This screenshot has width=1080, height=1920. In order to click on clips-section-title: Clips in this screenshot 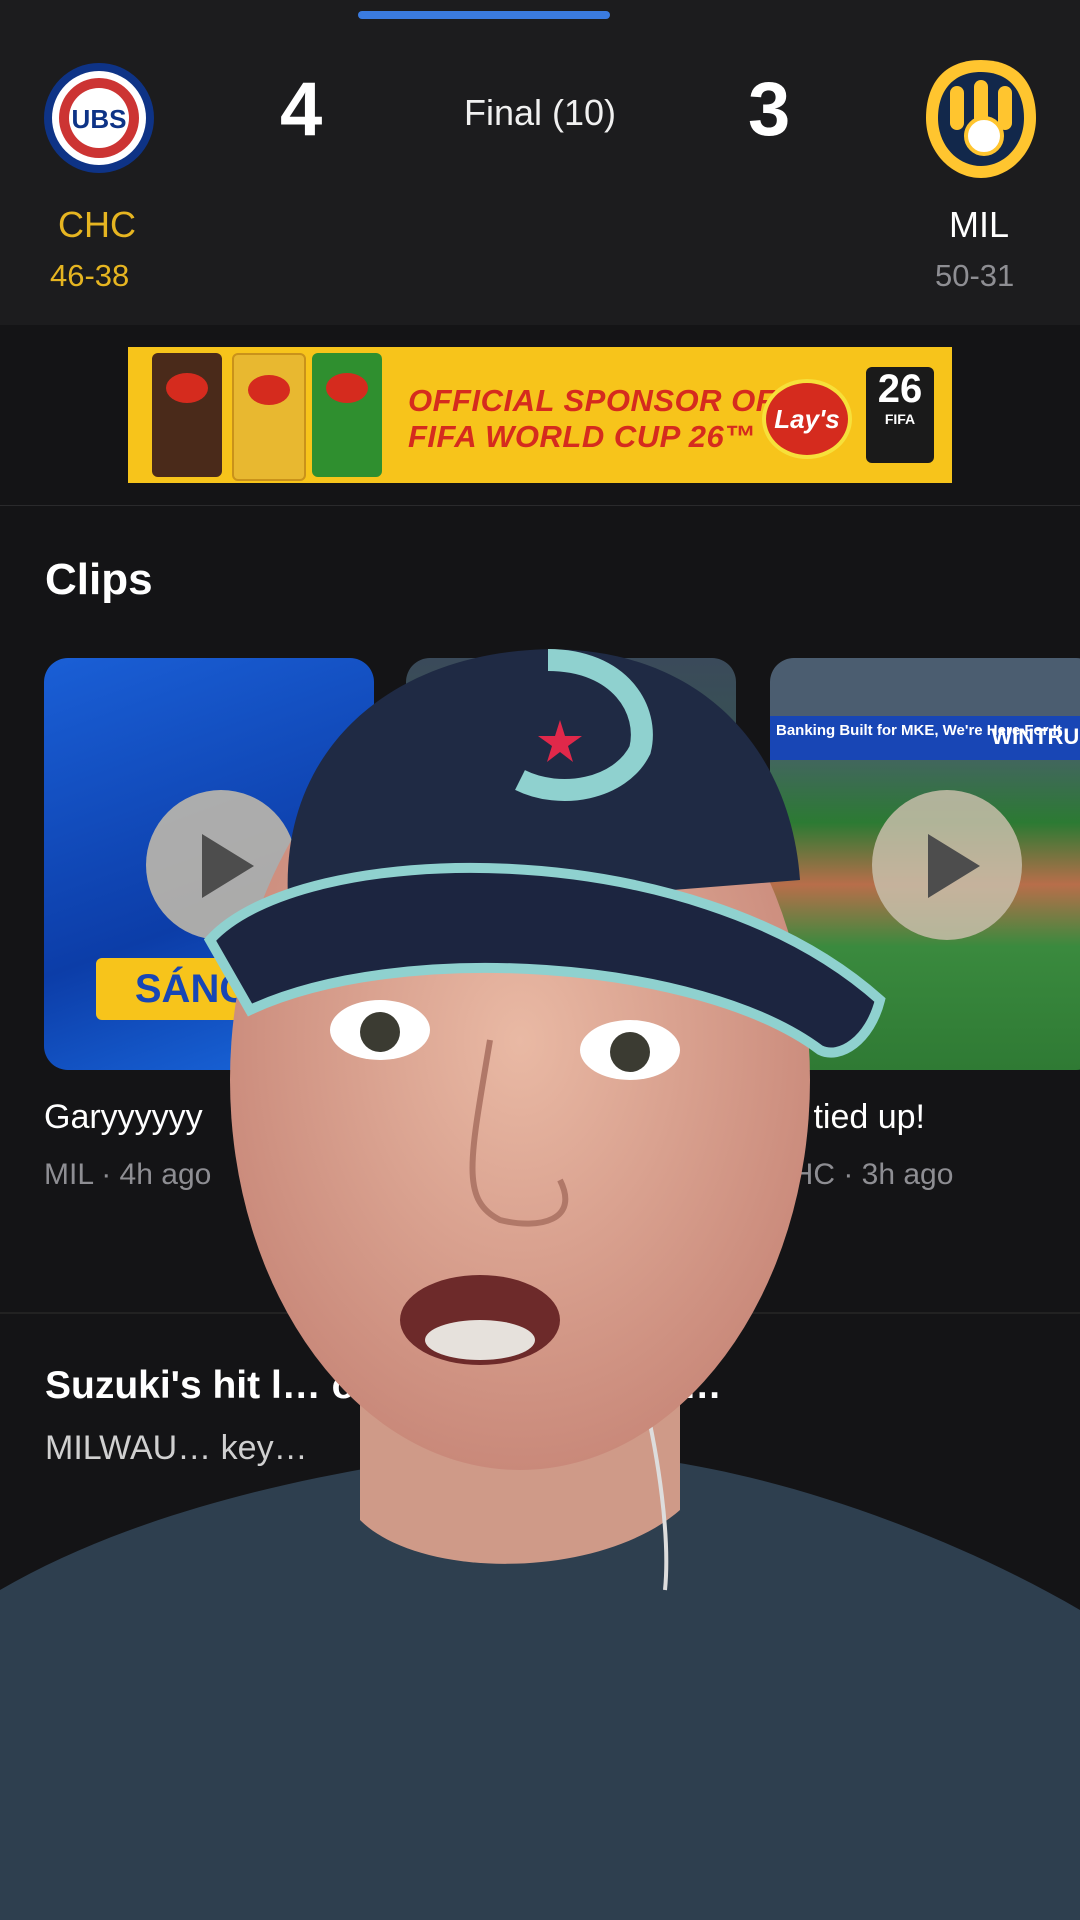, I will do `click(99, 579)`.